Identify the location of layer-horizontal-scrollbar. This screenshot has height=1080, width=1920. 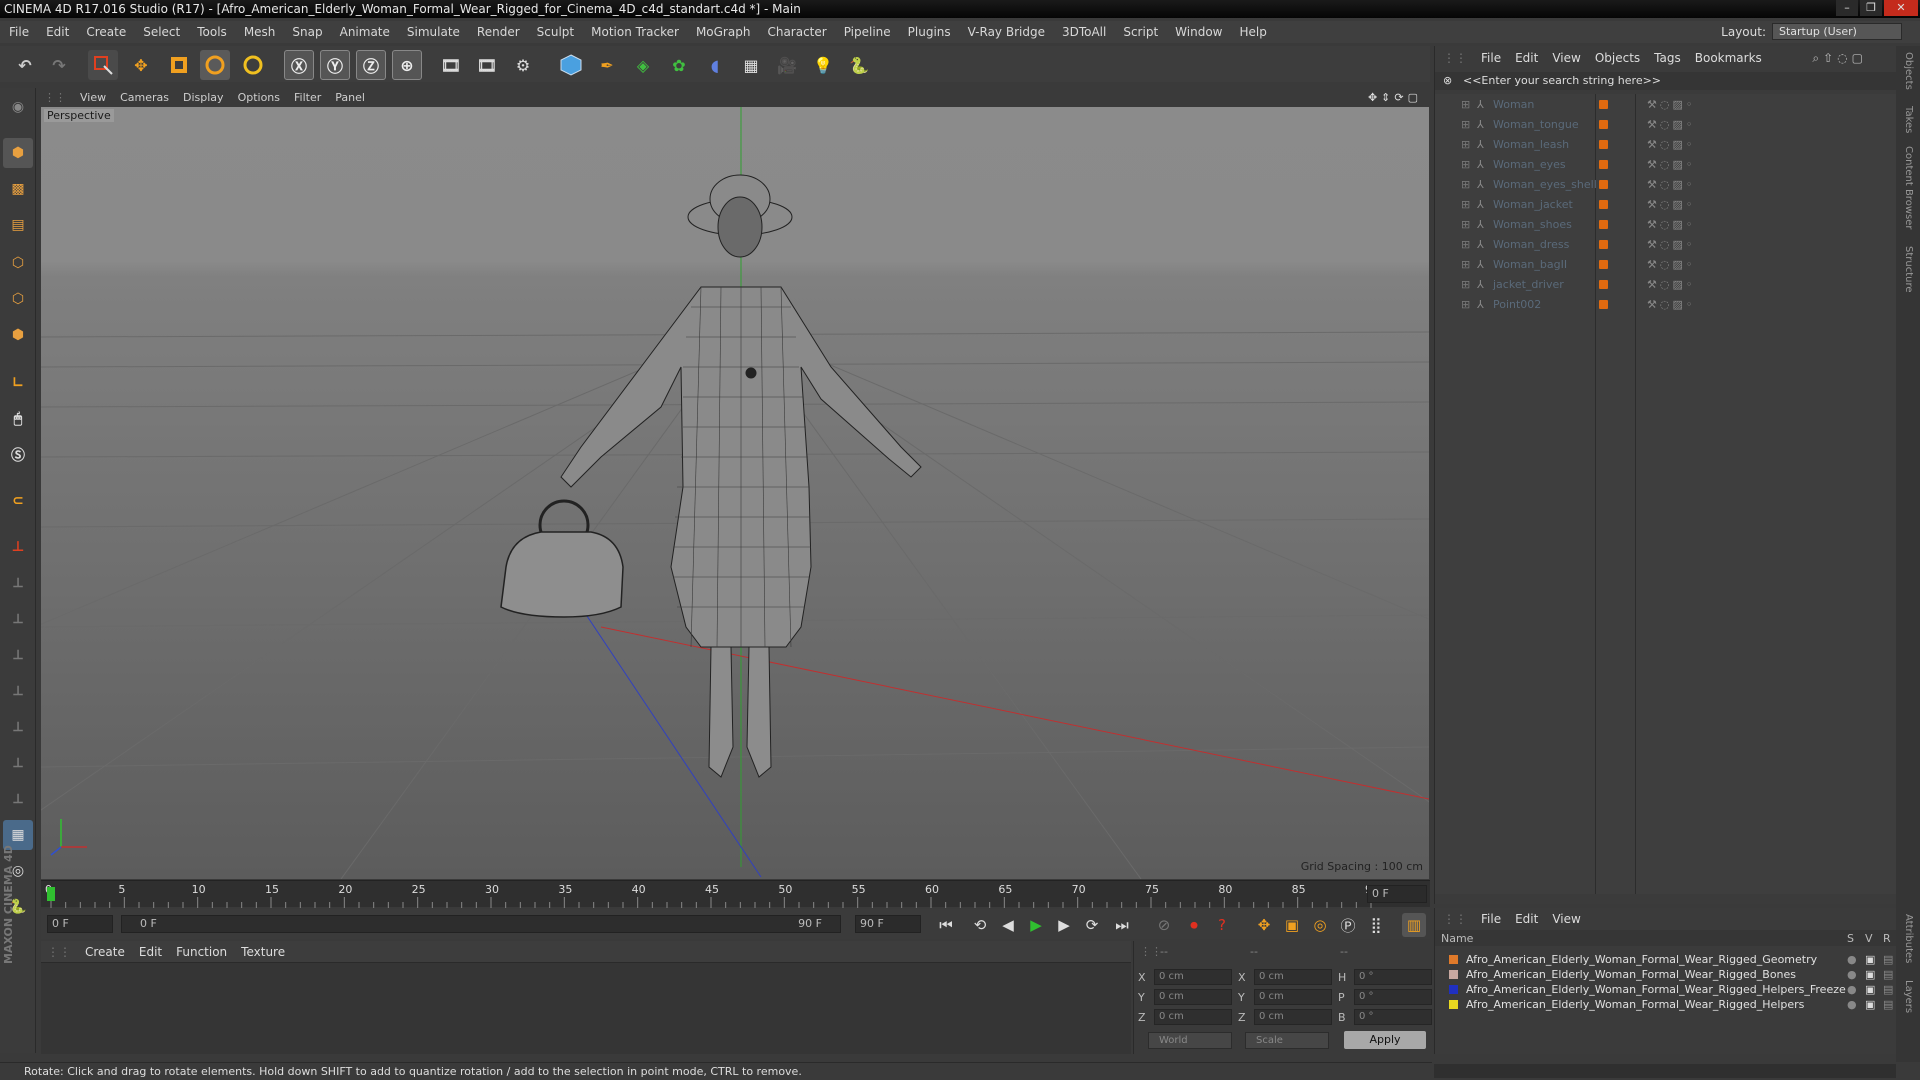
(1665, 1071).